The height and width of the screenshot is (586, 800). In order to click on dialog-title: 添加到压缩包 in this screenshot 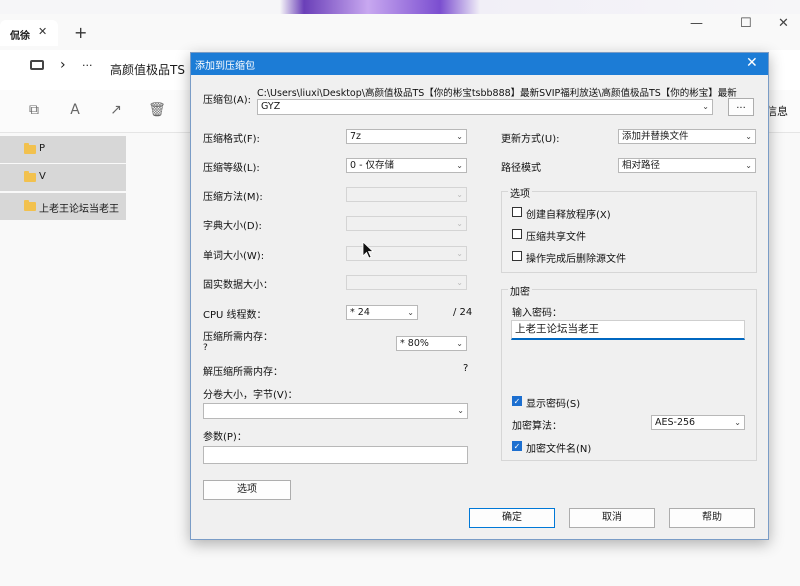, I will do `click(225, 66)`.